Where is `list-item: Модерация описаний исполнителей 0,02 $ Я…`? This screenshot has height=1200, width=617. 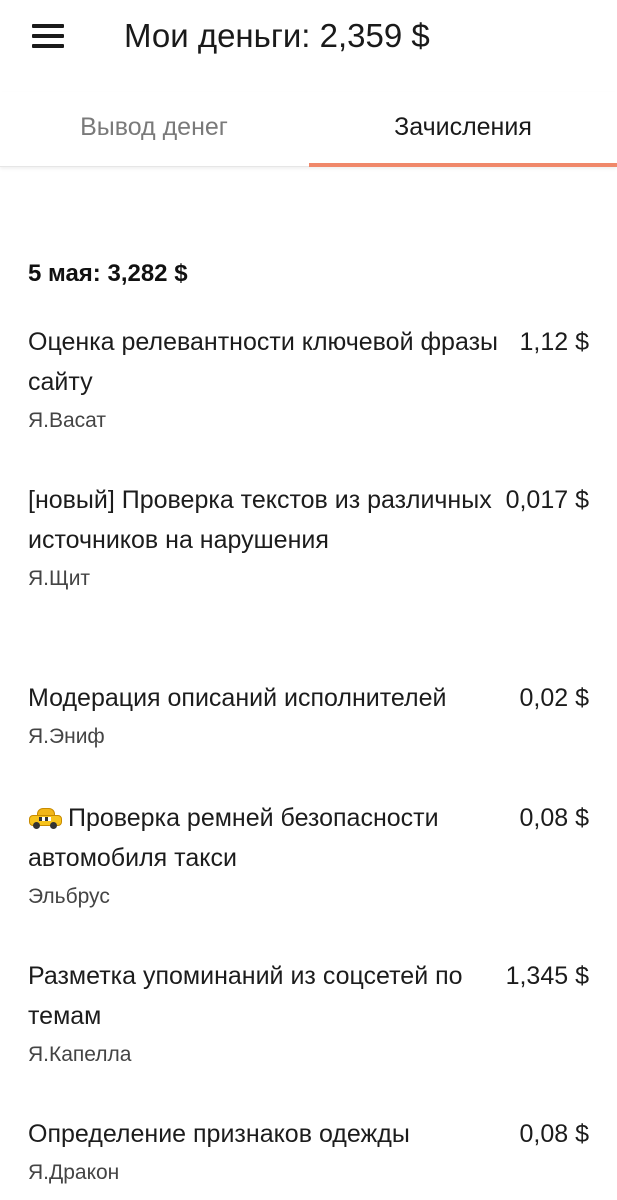
list-item: Модерация описаний исполнителей 0,02 $ Я… is located at coordinates (308, 738).